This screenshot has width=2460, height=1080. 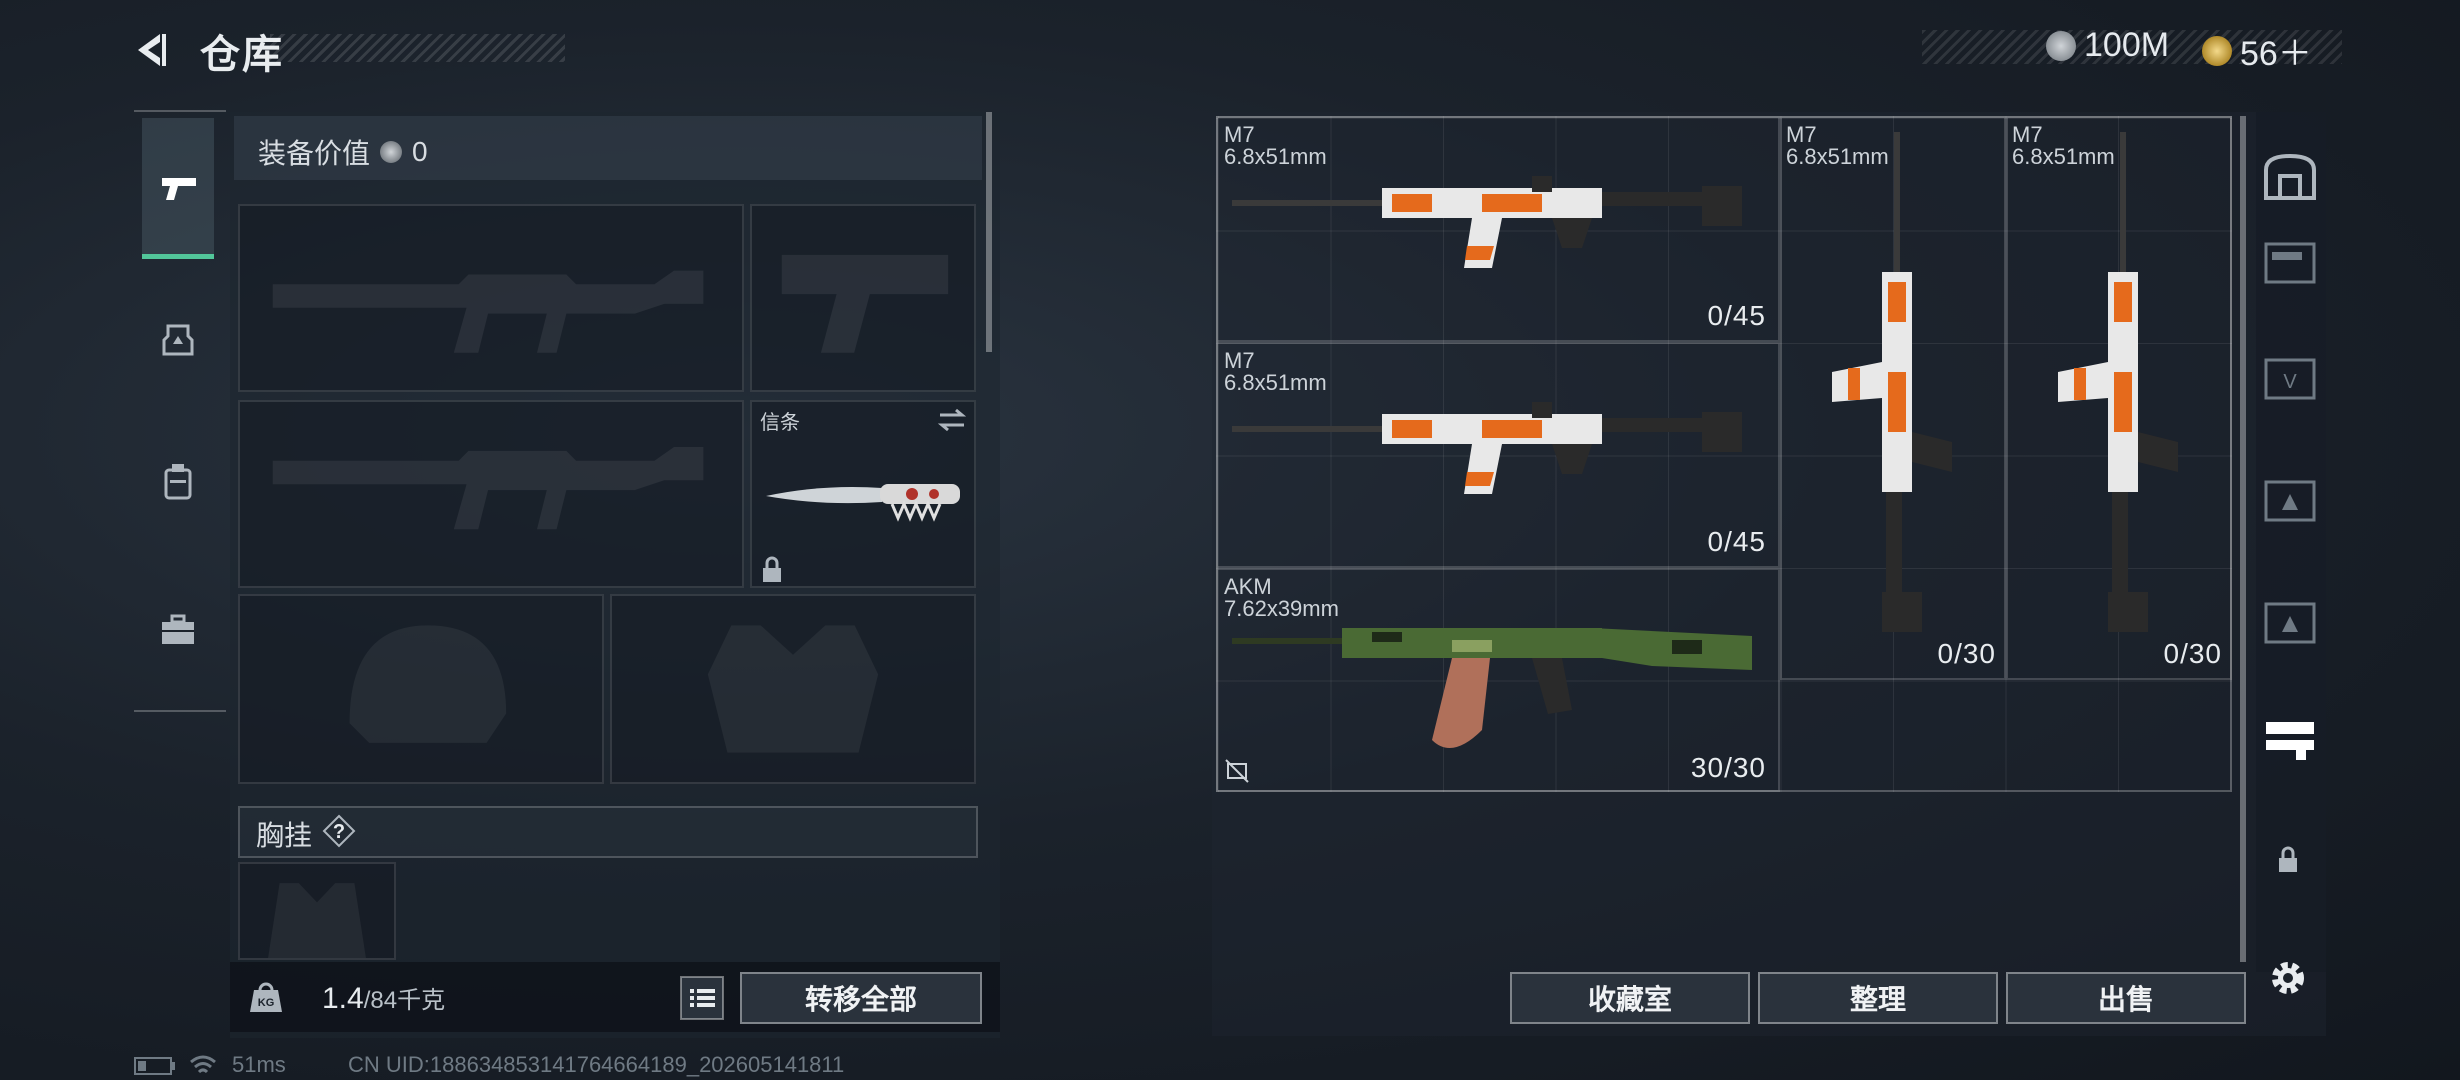 I want to click on equipment-value-label: 装备价值, so click(x=314, y=153).